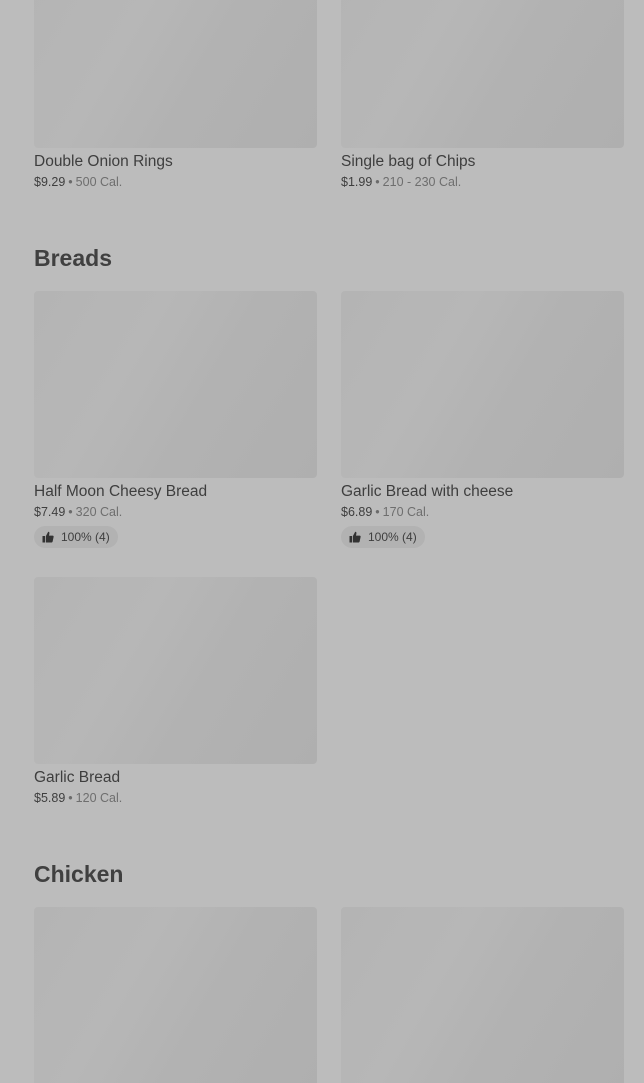 The height and width of the screenshot is (1083, 644). I want to click on item-calories: 500 Cal., so click(99, 182).